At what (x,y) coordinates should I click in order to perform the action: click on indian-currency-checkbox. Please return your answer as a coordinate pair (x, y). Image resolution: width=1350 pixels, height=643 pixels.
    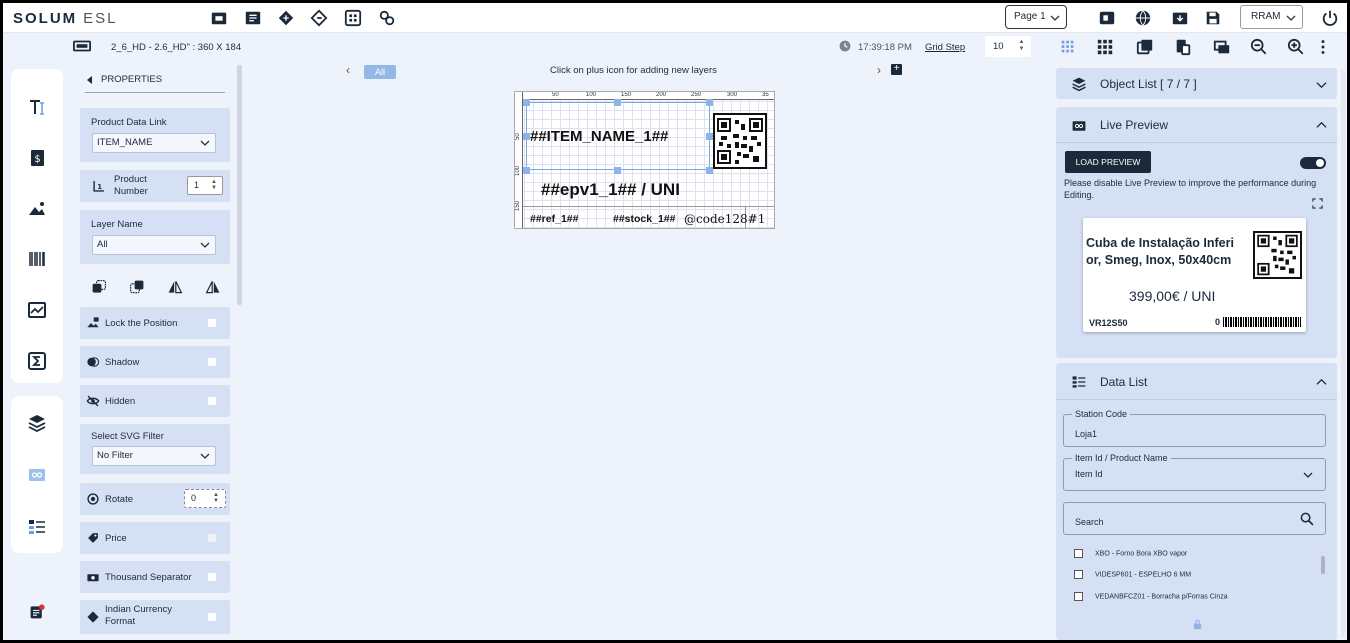
    Looking at the image, I should click on (212, 617).